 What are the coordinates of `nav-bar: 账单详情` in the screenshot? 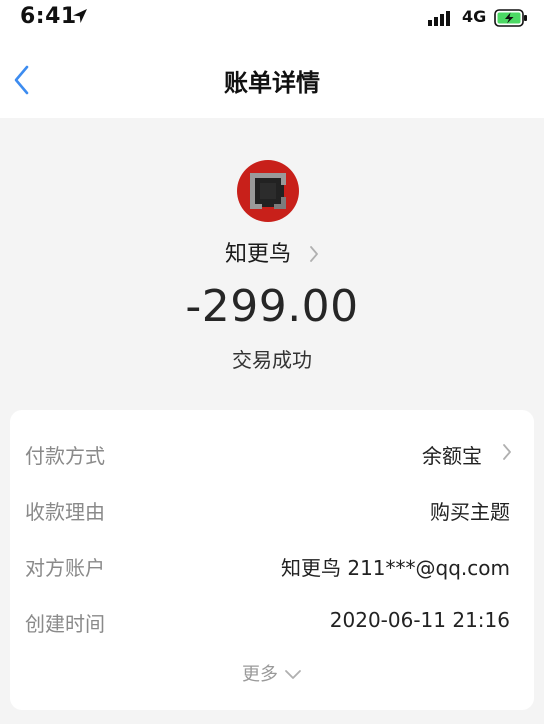 It's located at (272, 79).